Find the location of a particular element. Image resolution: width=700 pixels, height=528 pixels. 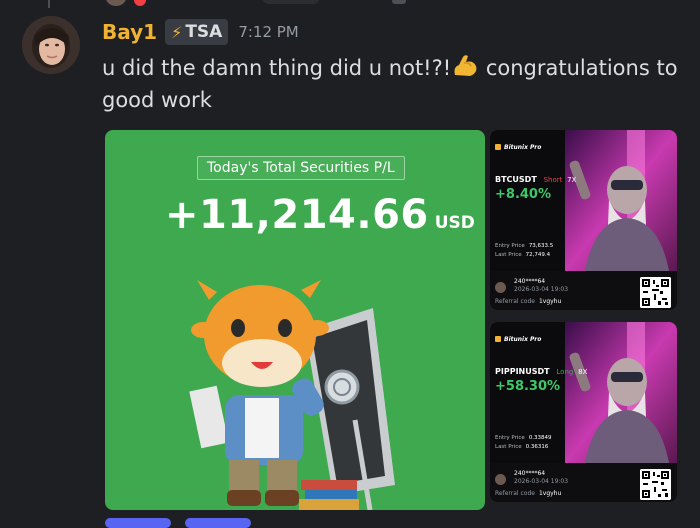

pair-symbol: BTCUSDT is located at coordinates (516, 179).